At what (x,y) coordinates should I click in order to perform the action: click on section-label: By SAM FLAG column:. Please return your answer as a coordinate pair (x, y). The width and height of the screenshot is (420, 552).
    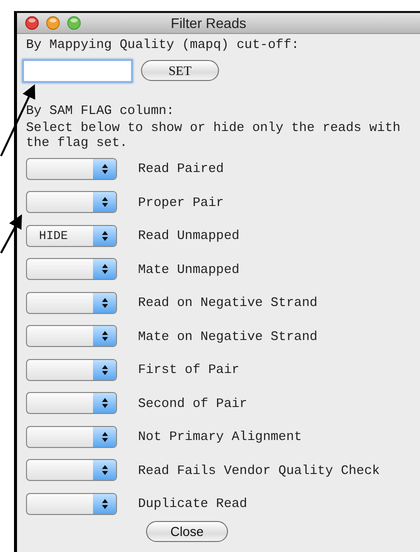
    Looking at the image, I should click on (100, 110).